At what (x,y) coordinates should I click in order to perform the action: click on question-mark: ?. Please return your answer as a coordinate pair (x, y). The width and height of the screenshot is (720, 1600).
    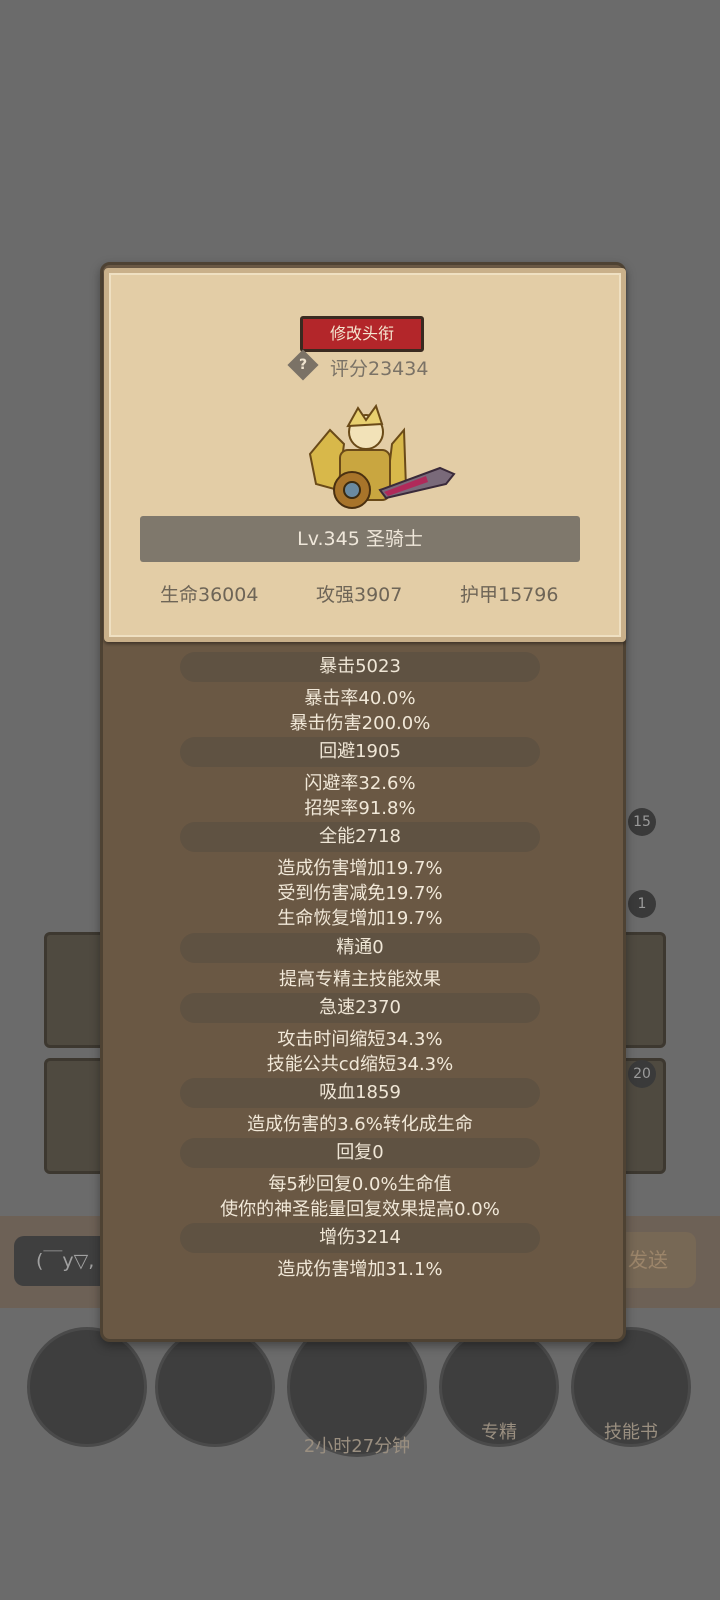
    Looking at the image, I should click on (303, 365).